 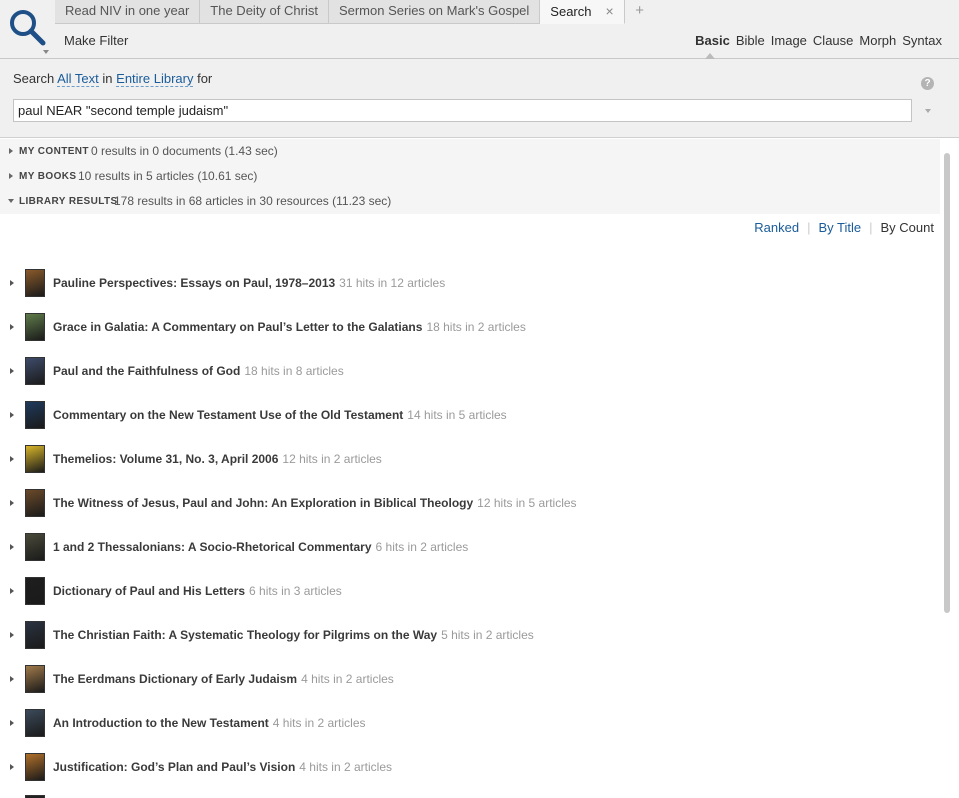 What do you see at coordinates (907, 227) in the screenshot?
I see `sort-by-count-label: By Count` at bounding box center [907, 227].